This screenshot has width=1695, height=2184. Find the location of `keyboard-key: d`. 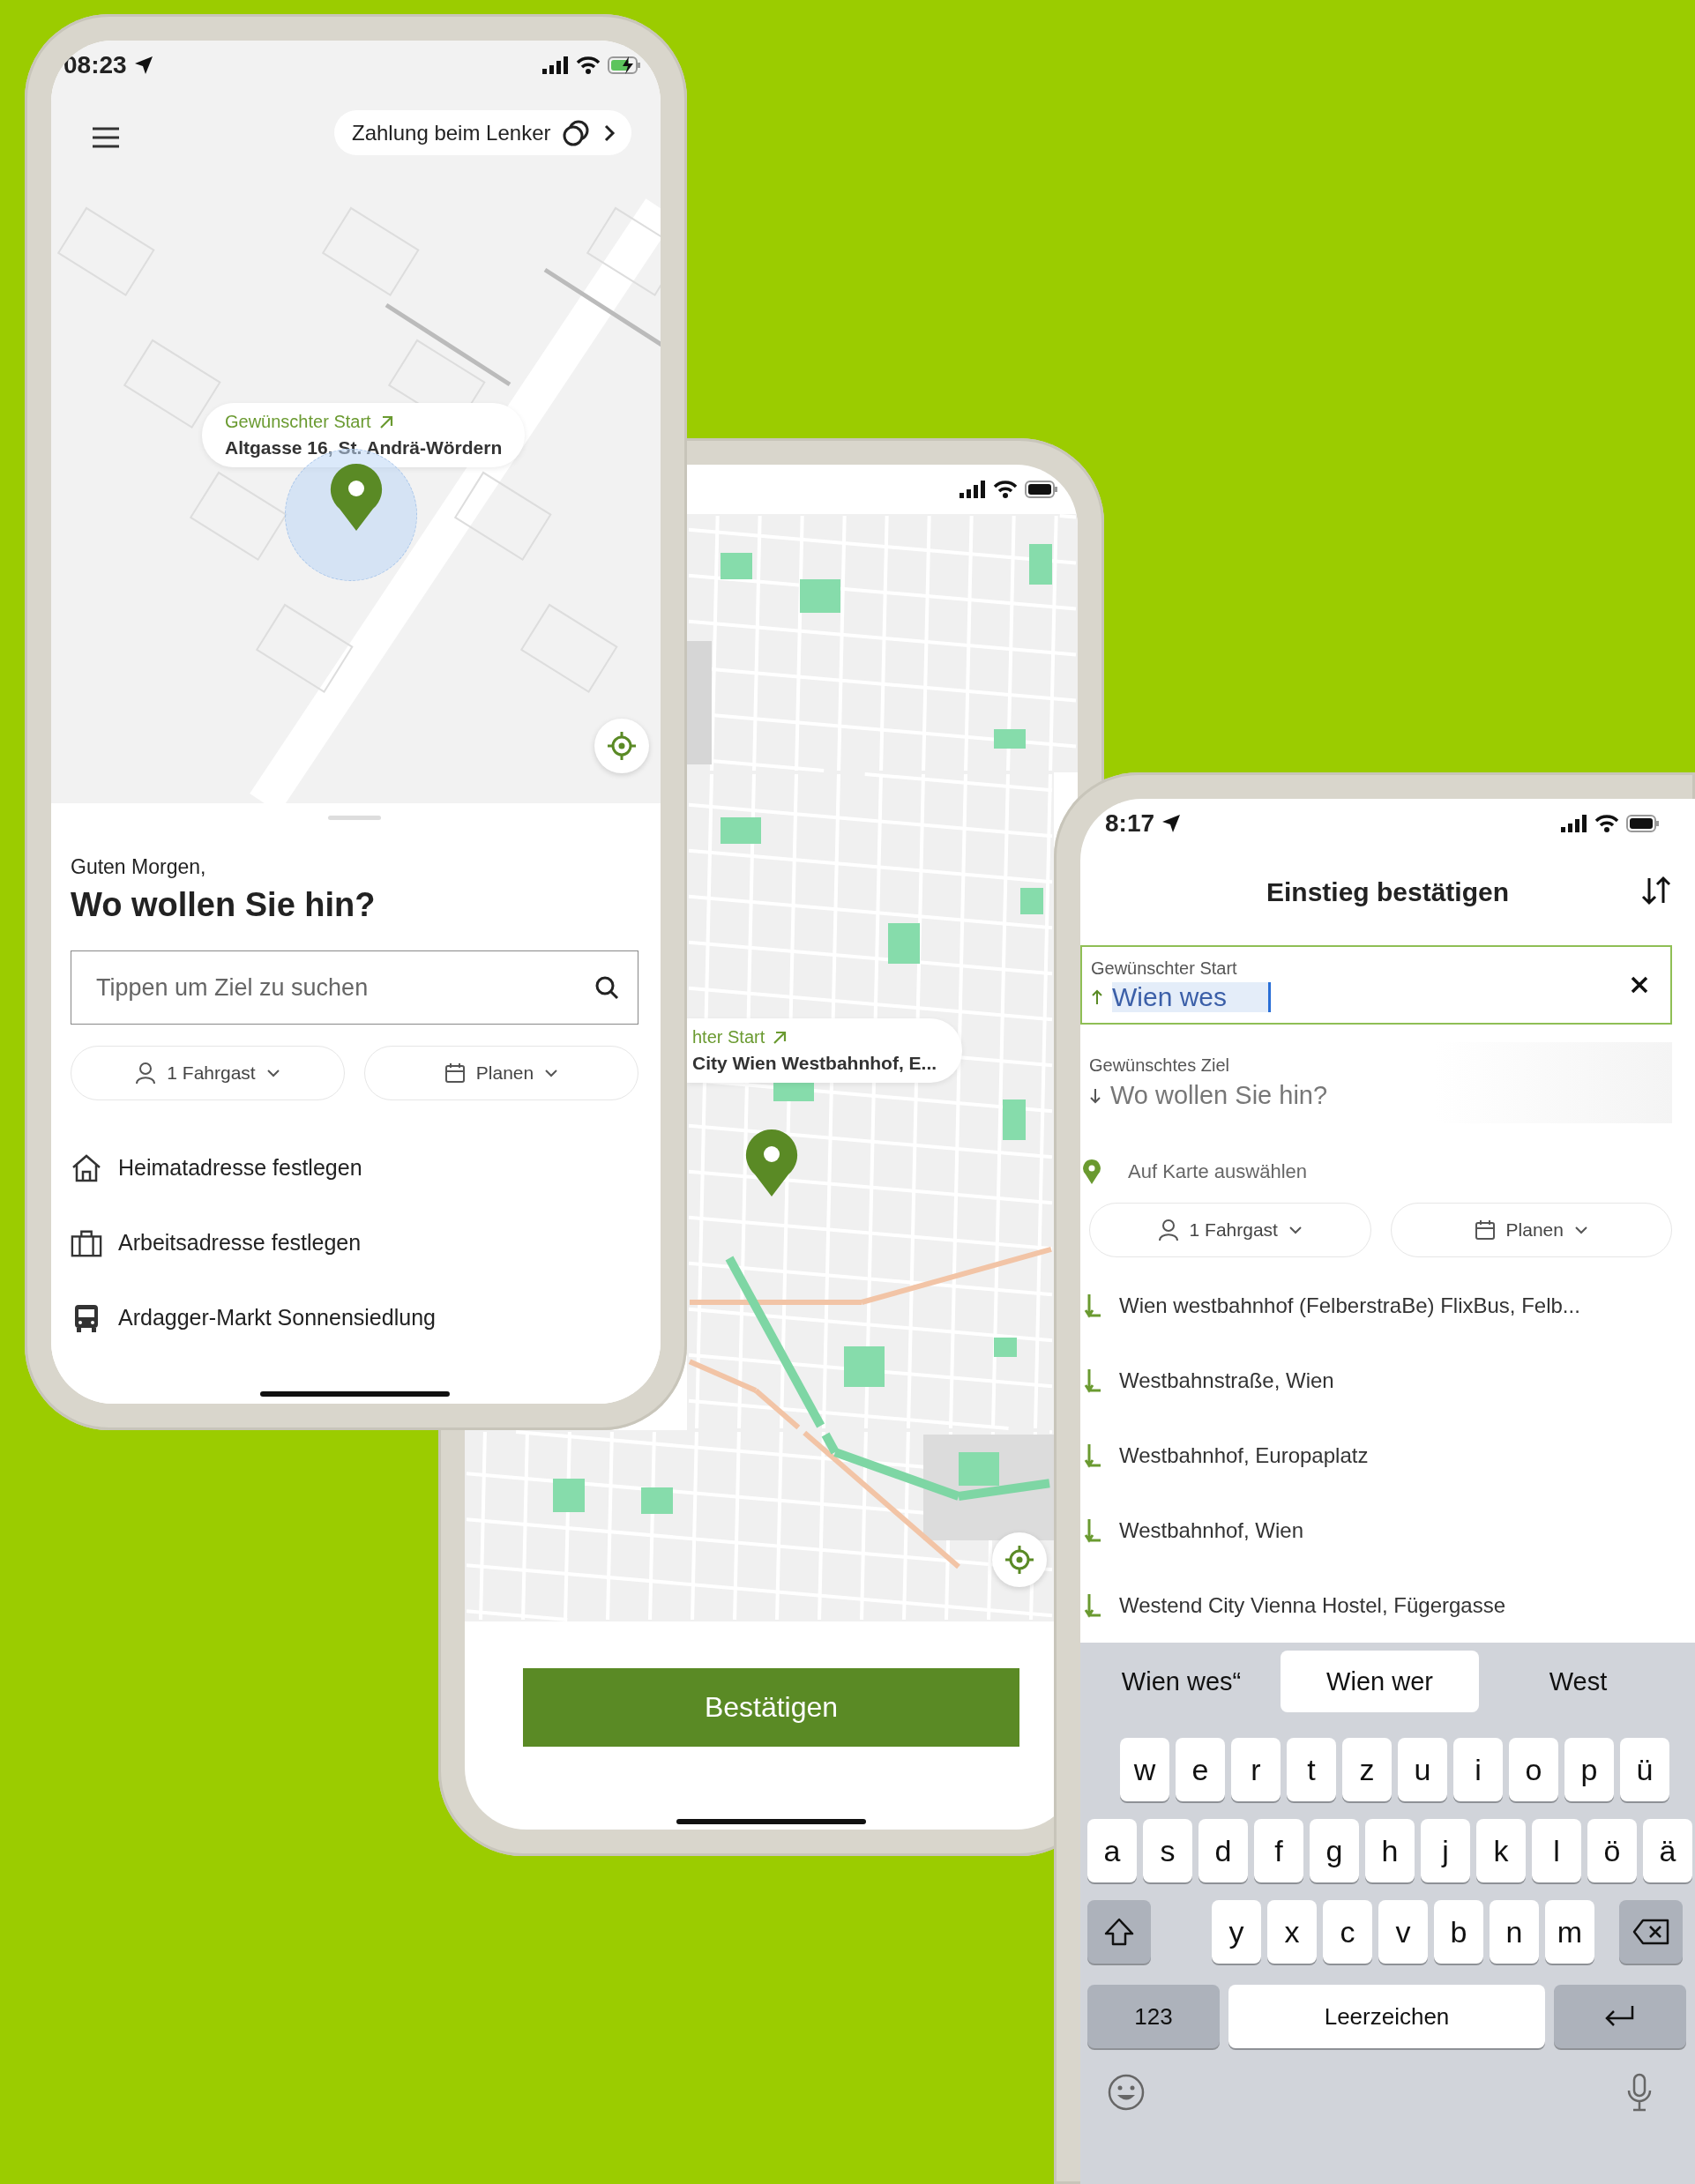

keyboard-key: d is located at coordinates (1223, 1850).